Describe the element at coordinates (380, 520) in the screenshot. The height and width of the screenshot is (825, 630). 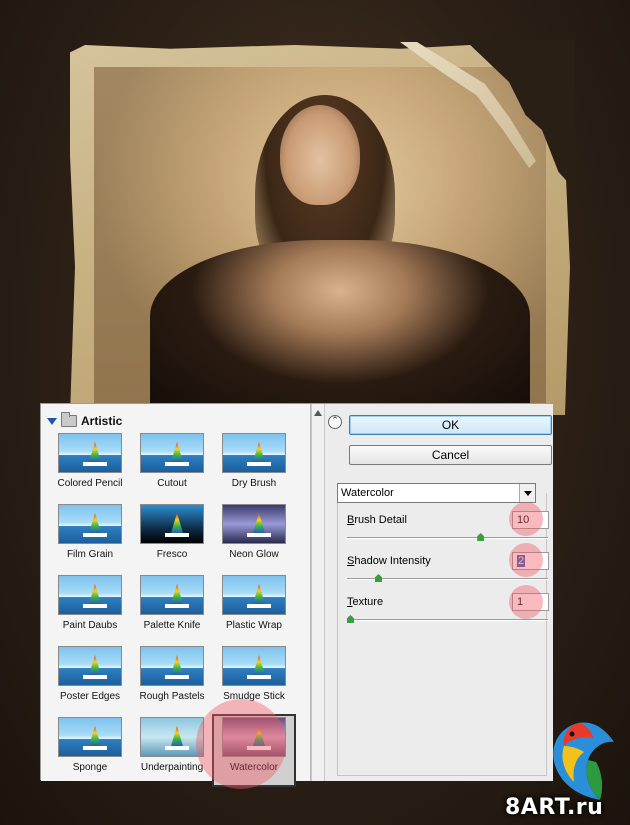
I see `param-label-text: rush Detail` at that location.